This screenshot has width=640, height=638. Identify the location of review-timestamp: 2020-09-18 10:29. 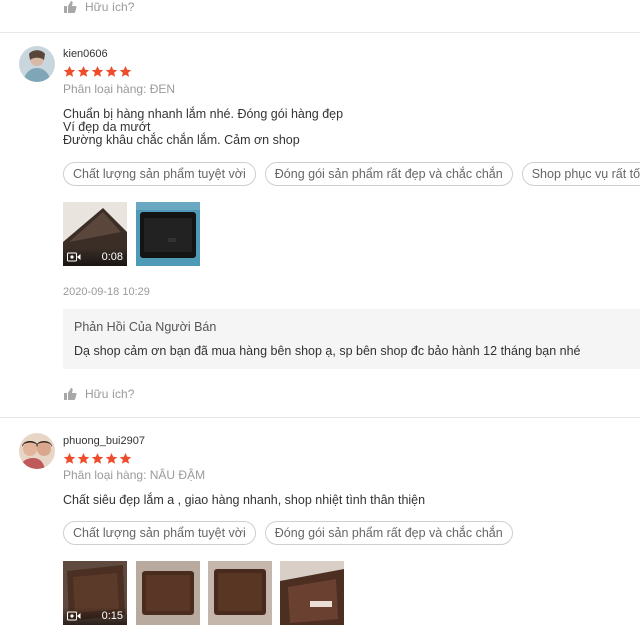
(106, 292).